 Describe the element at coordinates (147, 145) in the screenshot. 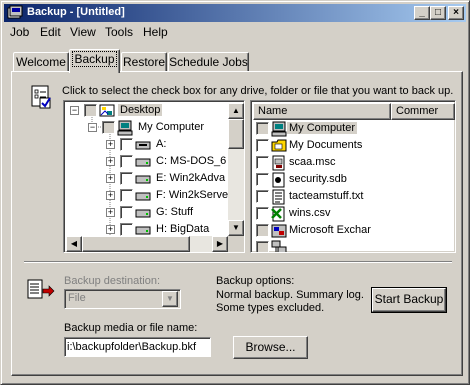

I see `tree-item-drive-a: + A:` at that location.